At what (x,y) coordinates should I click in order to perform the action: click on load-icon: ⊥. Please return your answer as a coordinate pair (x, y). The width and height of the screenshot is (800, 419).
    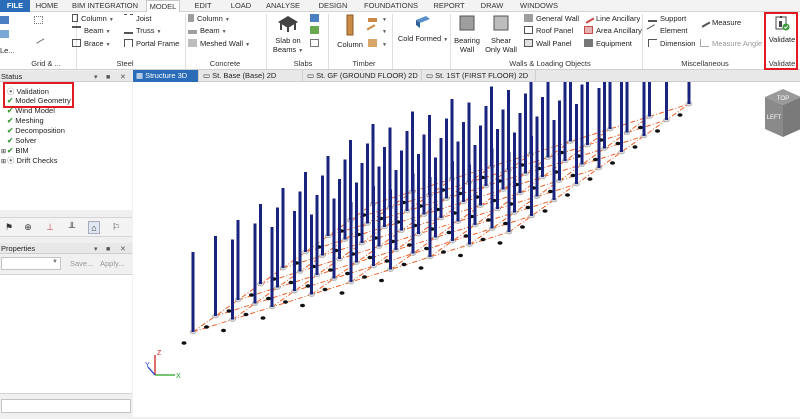
    Looking at the image, I should click on (50, 227).